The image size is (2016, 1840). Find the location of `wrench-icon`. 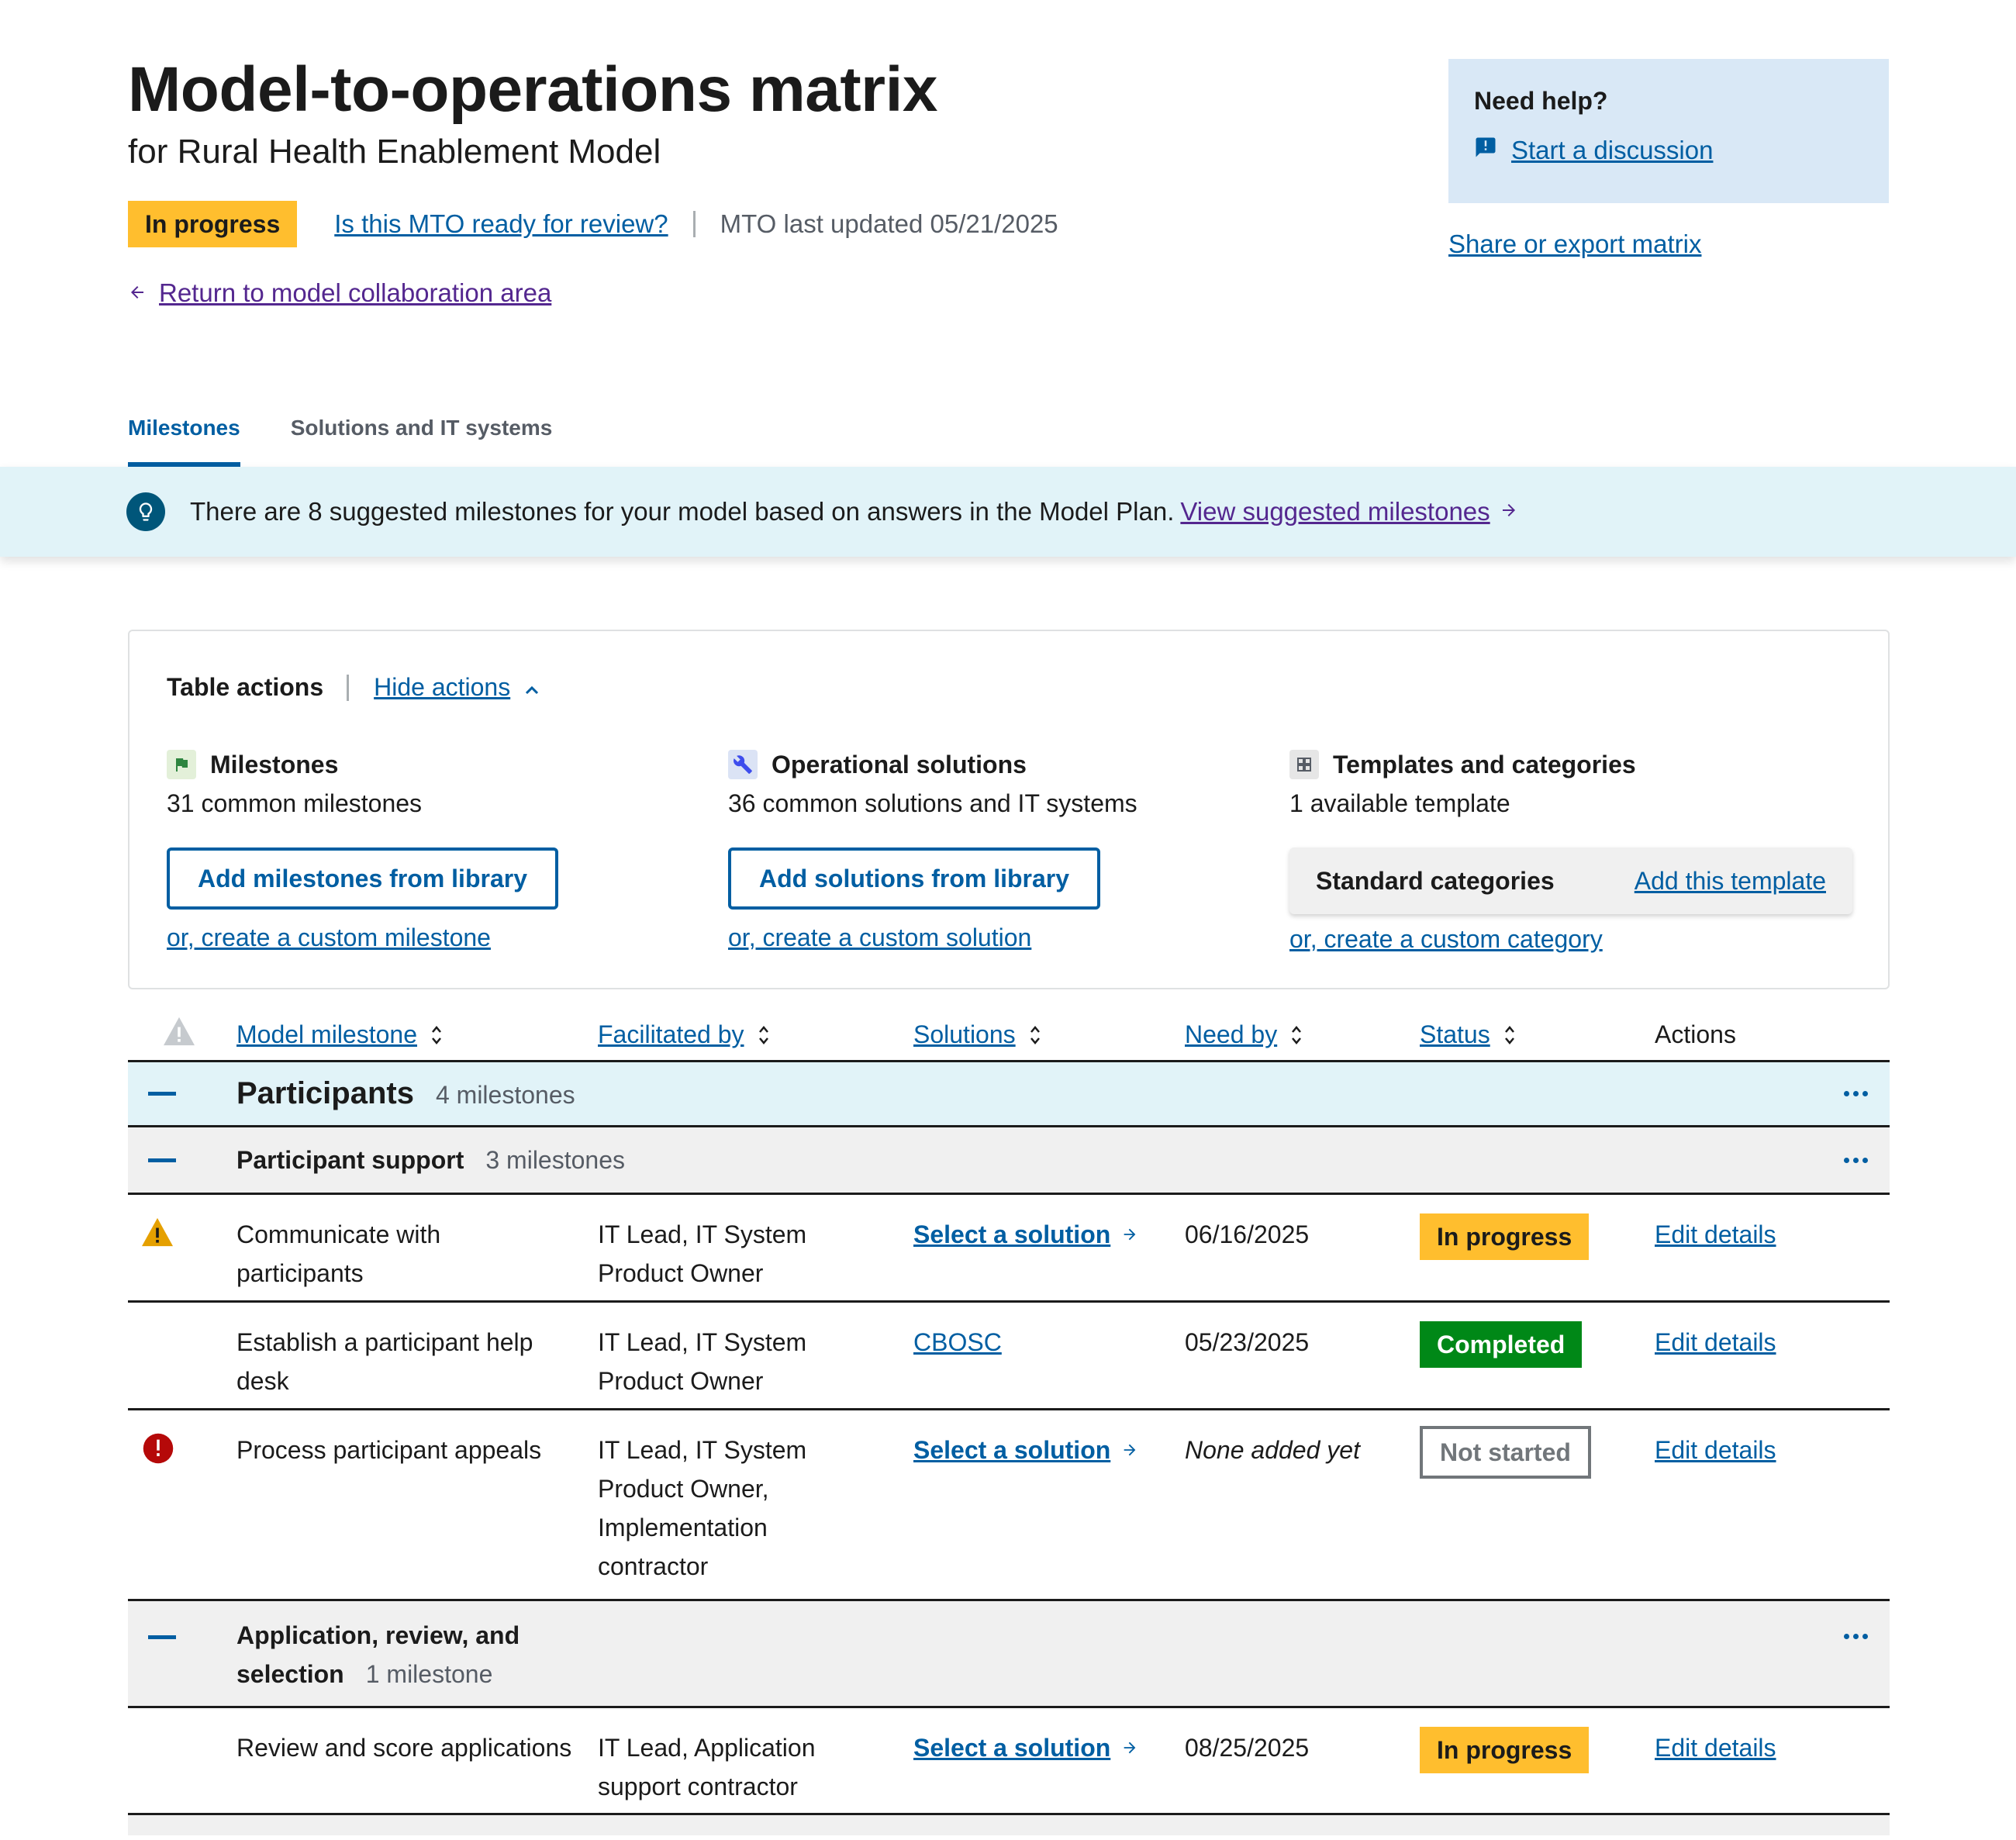

wrench-icon is located at coordinates (743, 764).